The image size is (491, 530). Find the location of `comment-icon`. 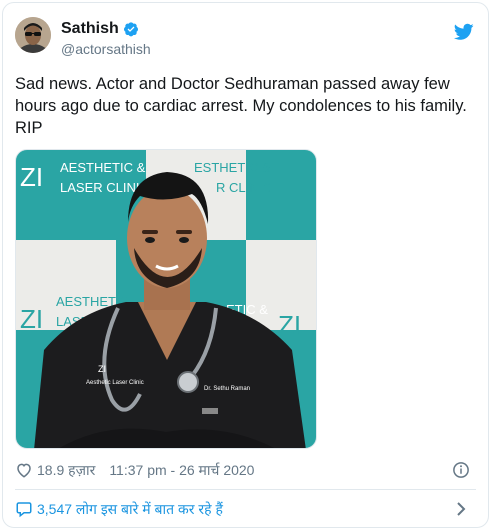

comment-icon is located at coordinates (24, 509).